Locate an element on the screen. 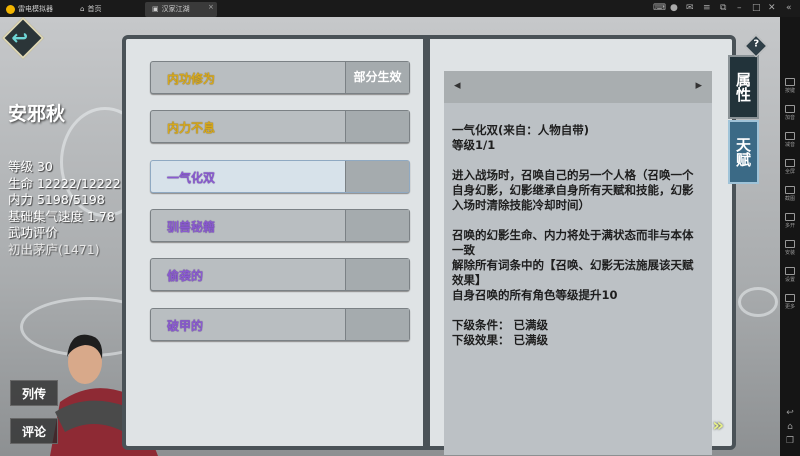  next-page-button: » is located at coordinates (718, 425).